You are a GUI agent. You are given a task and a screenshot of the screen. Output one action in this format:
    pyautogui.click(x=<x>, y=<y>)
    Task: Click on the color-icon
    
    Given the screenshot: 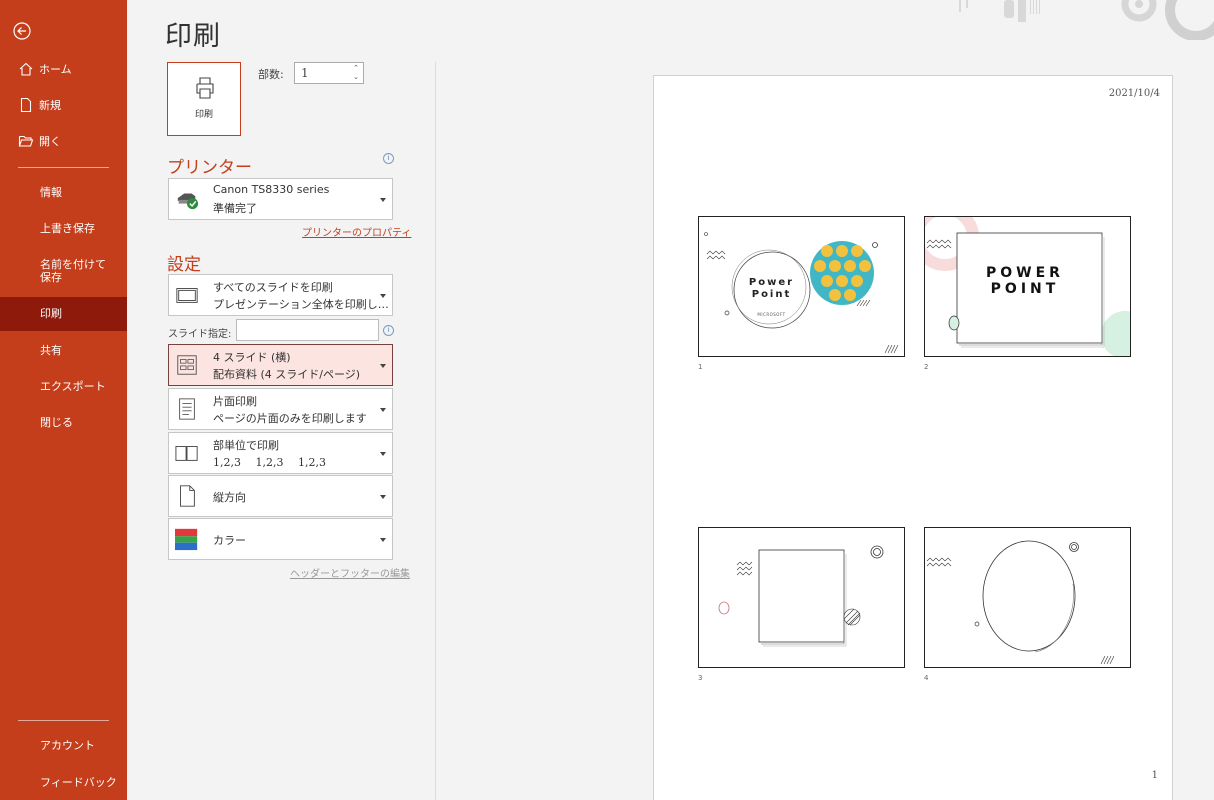 What is the action you would take?
    pyautogui.click(x=186, y=539)
    